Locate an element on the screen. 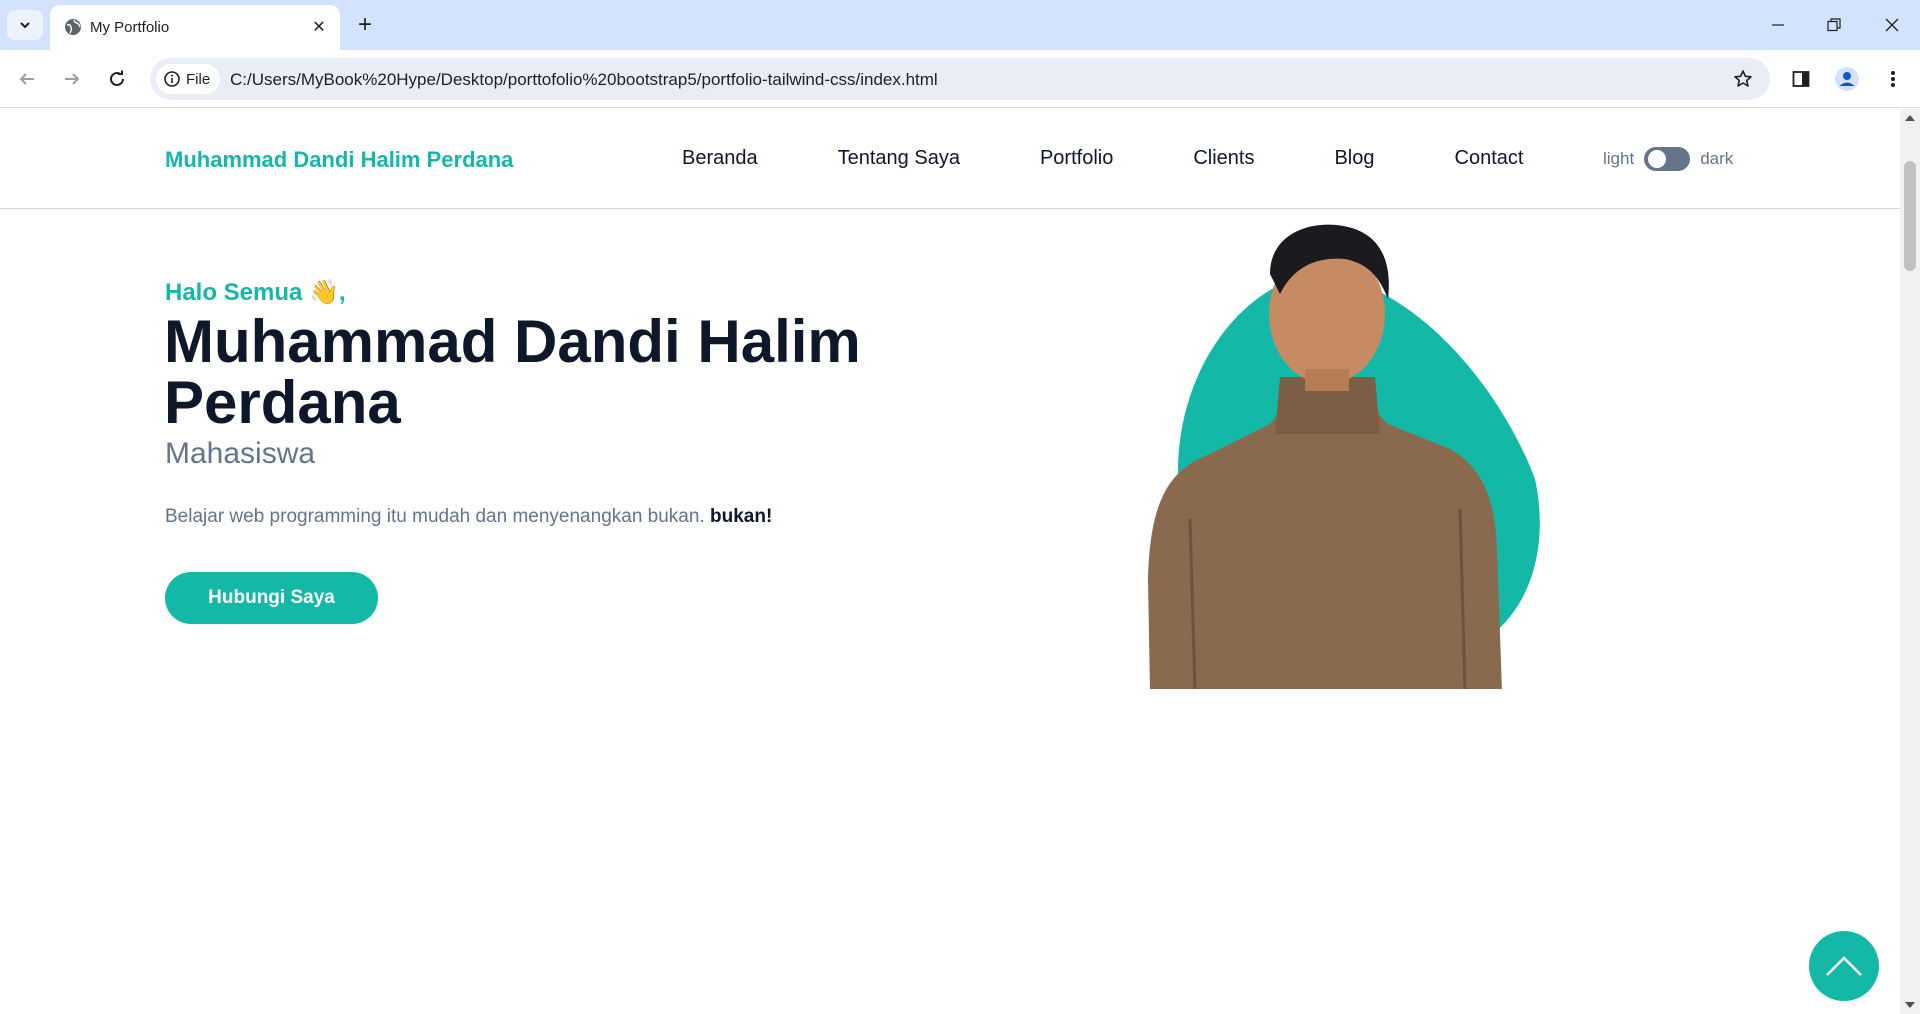 Image resolution: width=1920 pixels, height=1014 pixels. star-icon is located at coordinates (1743, 78).